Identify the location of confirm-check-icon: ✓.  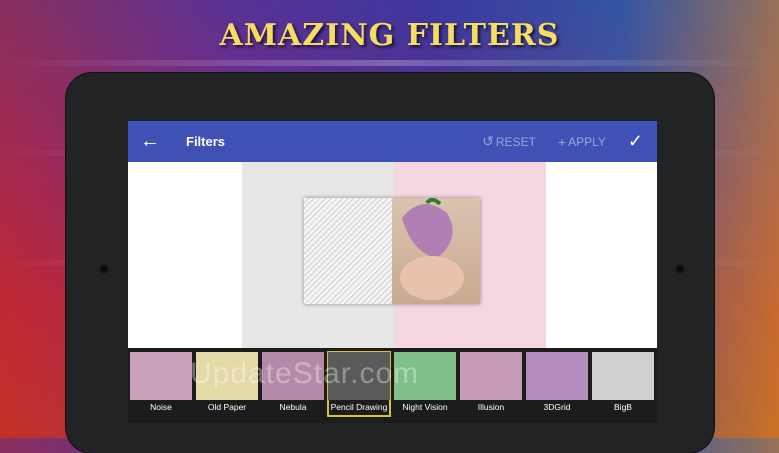
(635, 141).